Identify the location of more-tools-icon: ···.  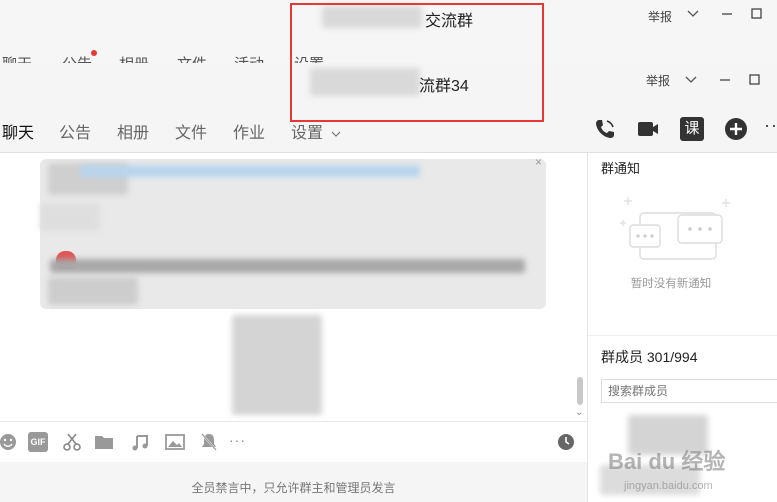
(237, 440).